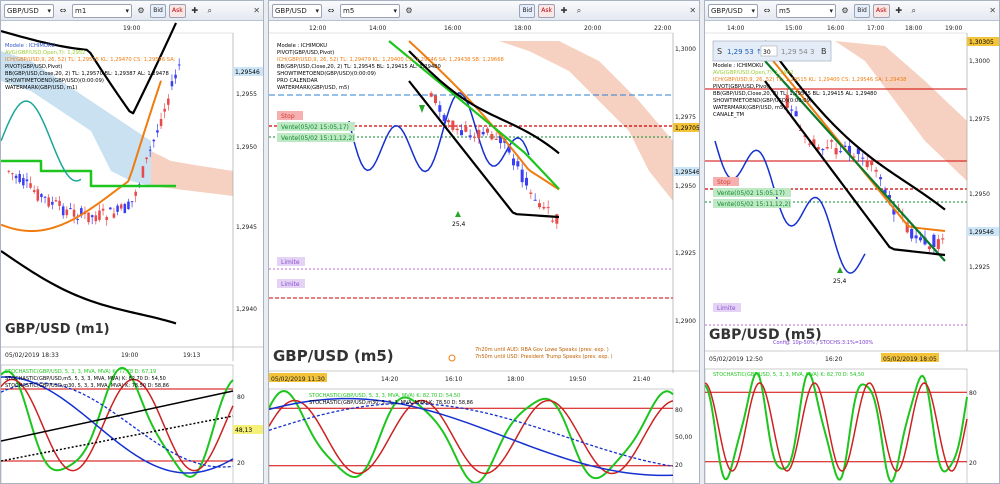 This screenshot has width=1000, height=484. I want to click on chevron-down-icon: ▾, so click(127, 10).